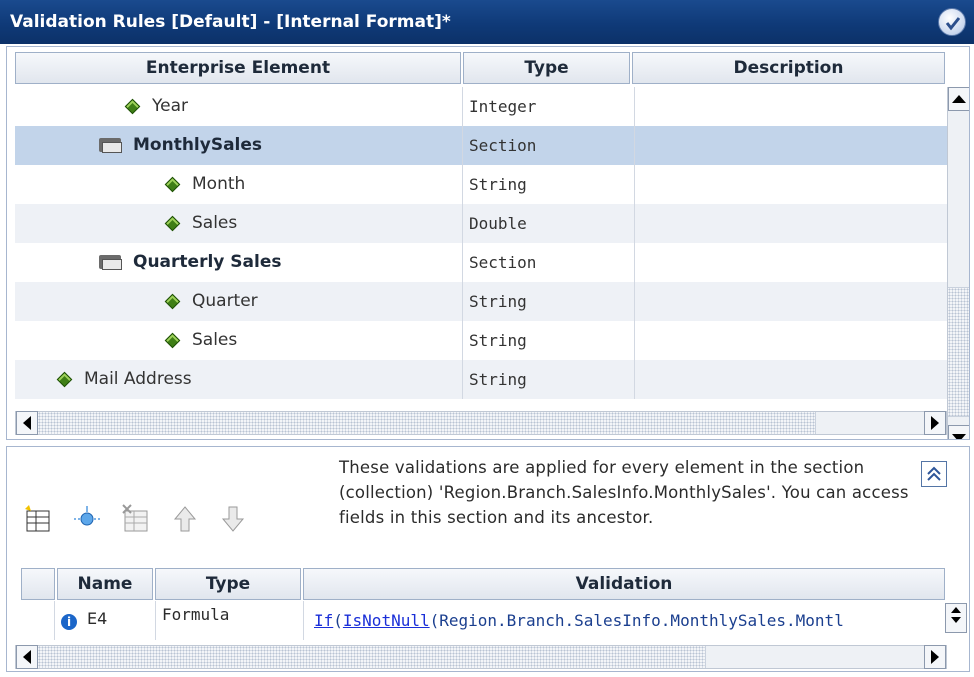  What do you see at coordinates (105, 584) in the screenshot?
I see `column-header-name: Name` at bounding box center [105, 584].